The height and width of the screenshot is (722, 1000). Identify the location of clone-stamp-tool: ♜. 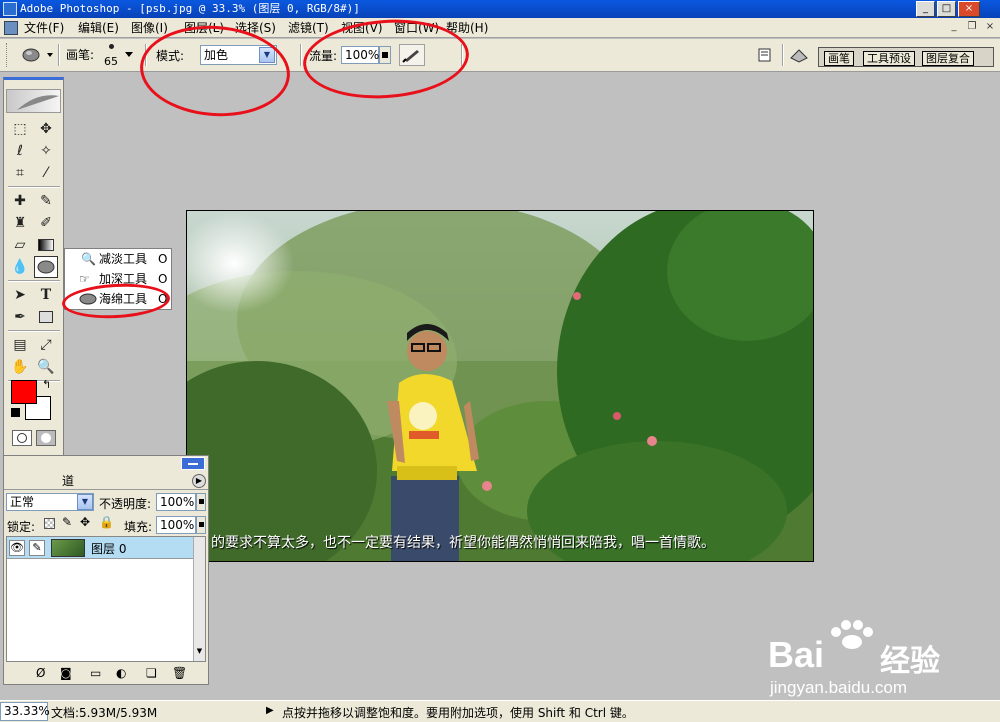
(20, 223).